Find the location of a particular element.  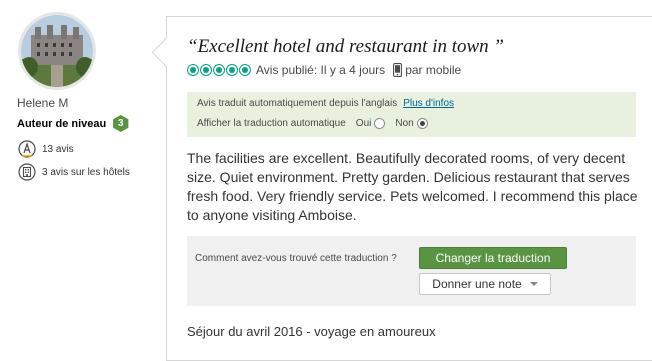

change-translation-button: Changer la traduction is located at coordinates (493, 258).